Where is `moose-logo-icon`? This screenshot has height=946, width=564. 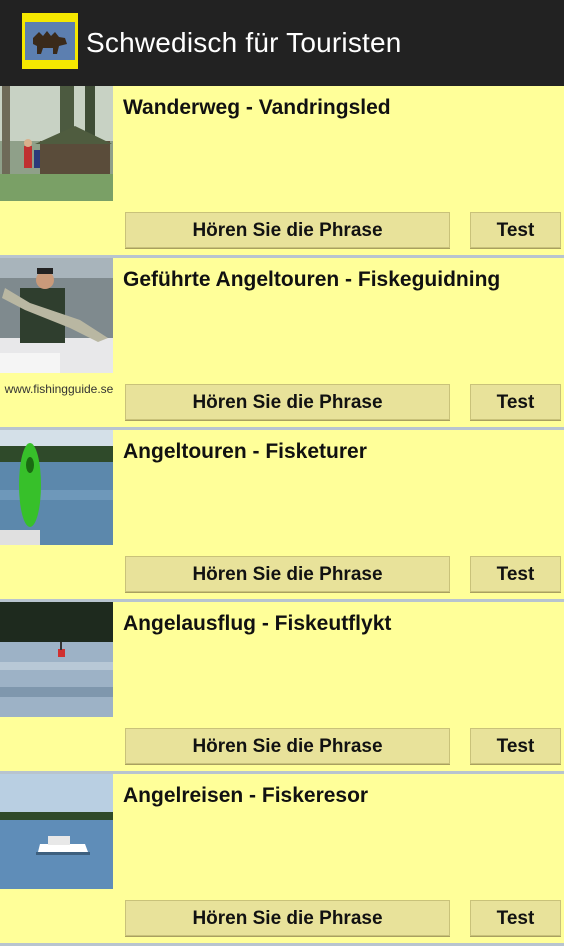
moose-logo-icon is located at coordinates (50, 41).